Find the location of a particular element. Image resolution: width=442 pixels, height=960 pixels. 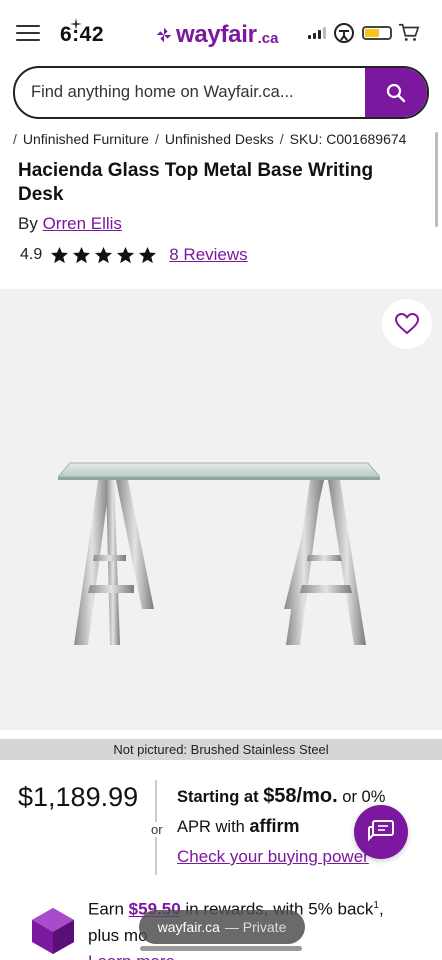

chat-icon is located at coordinates (381, 831).